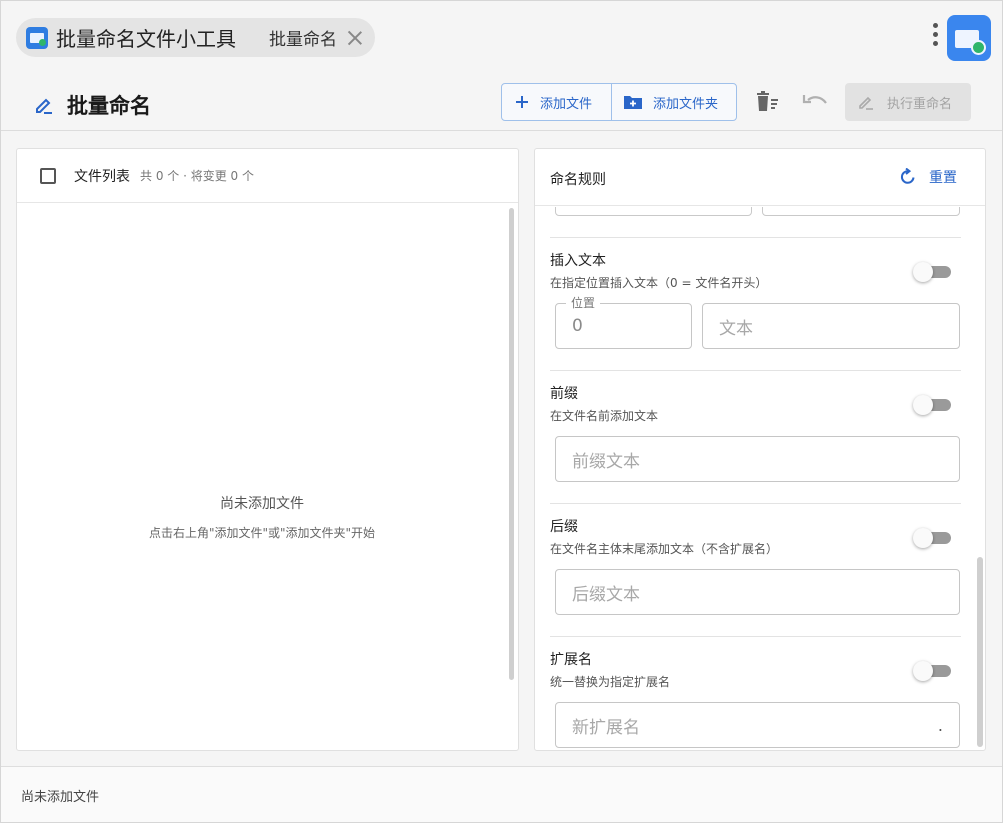  What do you see at coordinates (932, 405) in the screenshot?
I see `prefix-toggle` at bounding box center [932, 405].